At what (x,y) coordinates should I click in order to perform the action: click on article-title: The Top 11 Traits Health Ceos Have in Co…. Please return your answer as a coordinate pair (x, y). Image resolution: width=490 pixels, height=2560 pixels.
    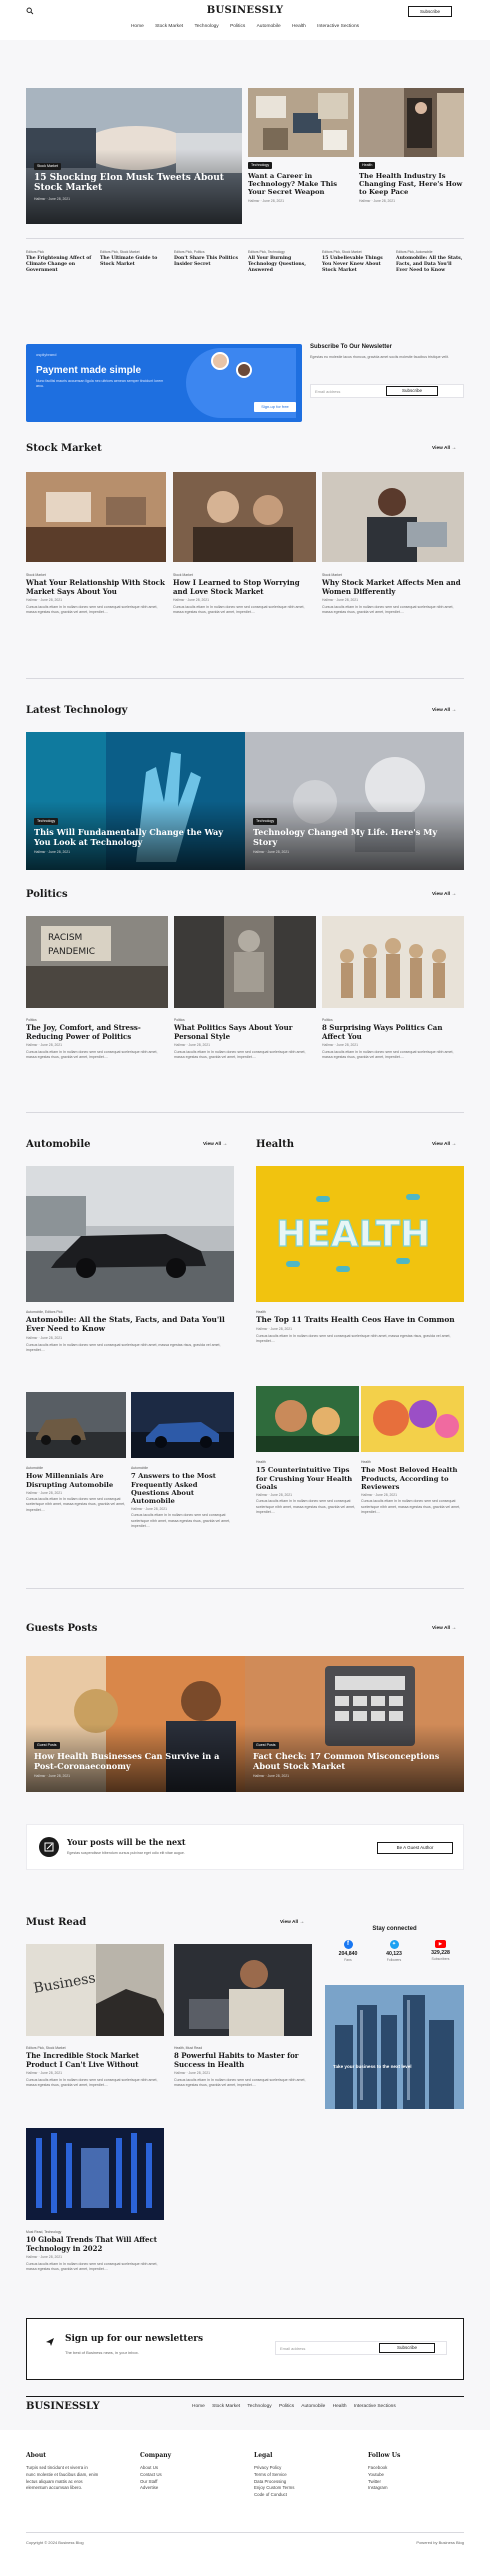
    Looking at the image, I should click on (360, 1320).